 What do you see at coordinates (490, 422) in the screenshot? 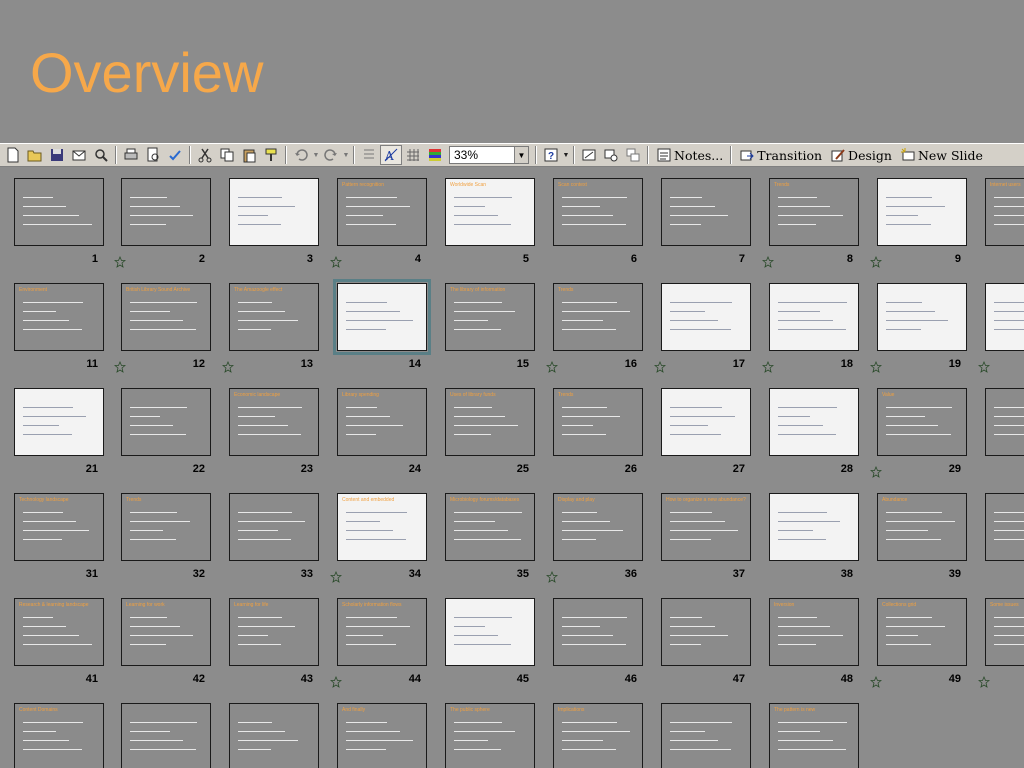
I see `slide-thumbnail: Uses of library funds` at bounding box center [490, 422].